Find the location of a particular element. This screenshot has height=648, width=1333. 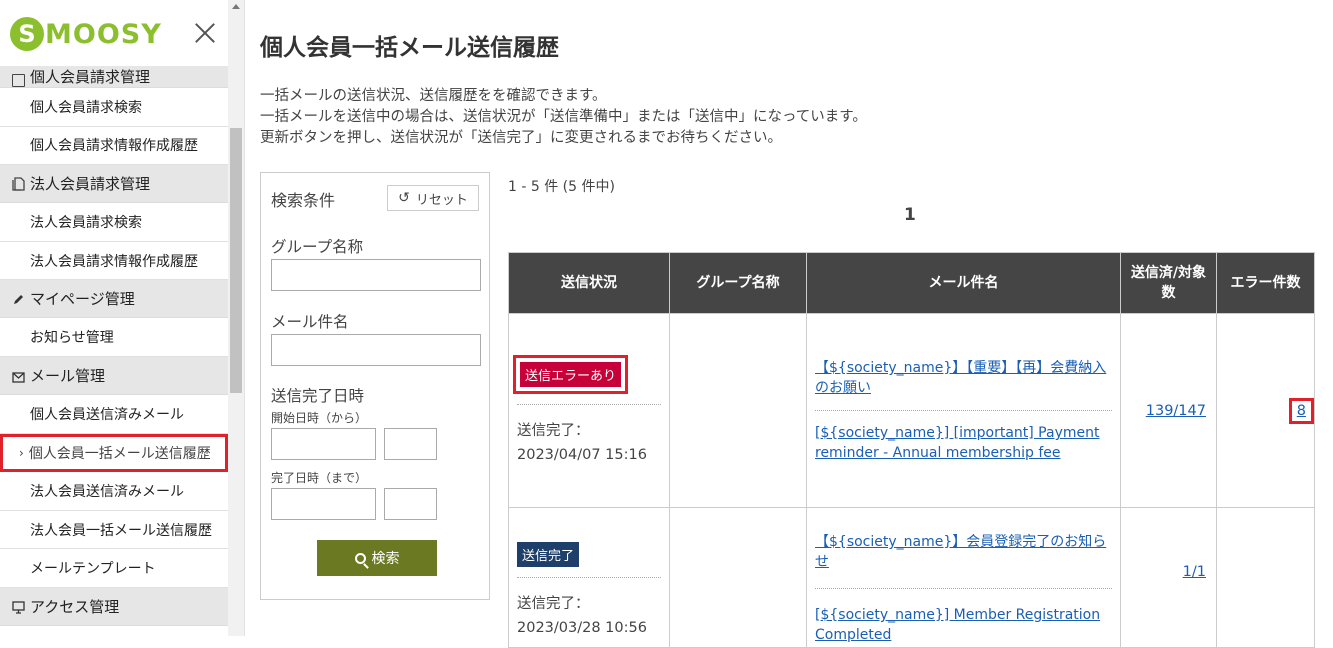

sidebar-section-label: メール管理 is located at coordinates (68, 375).